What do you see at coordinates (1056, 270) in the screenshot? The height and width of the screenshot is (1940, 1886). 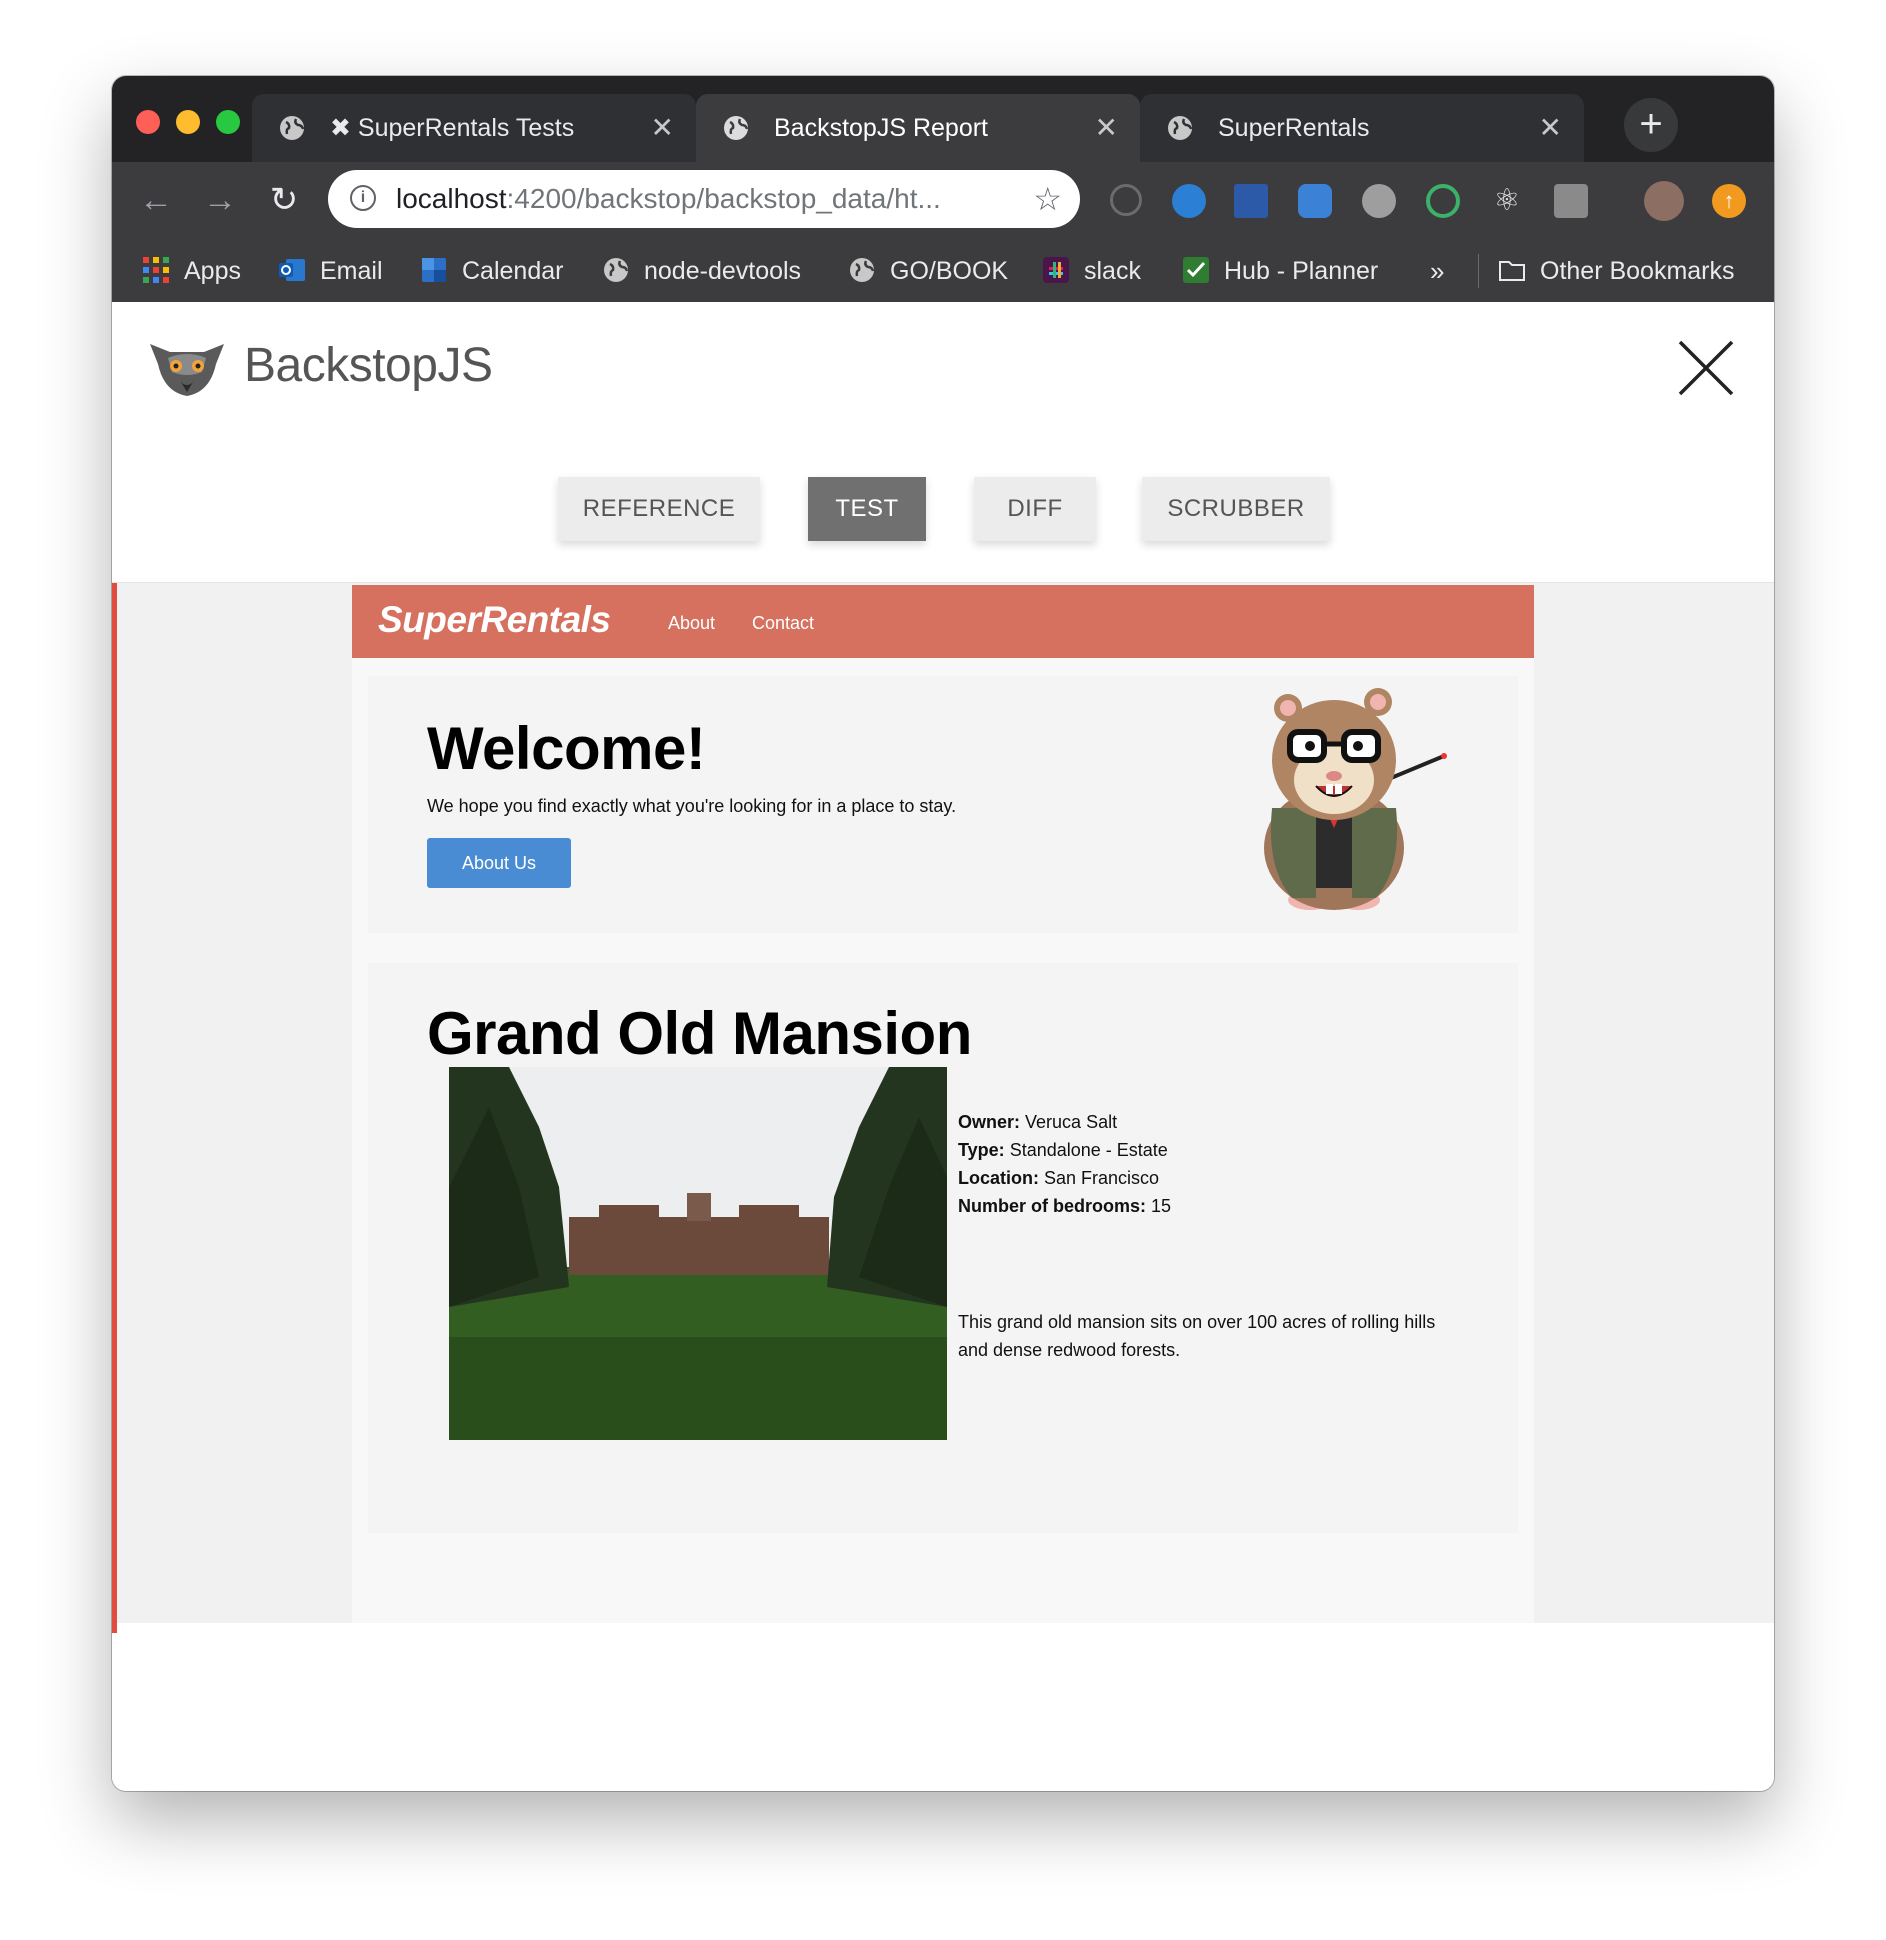 I see `slack-icon` at bounding box center [1056, 270].